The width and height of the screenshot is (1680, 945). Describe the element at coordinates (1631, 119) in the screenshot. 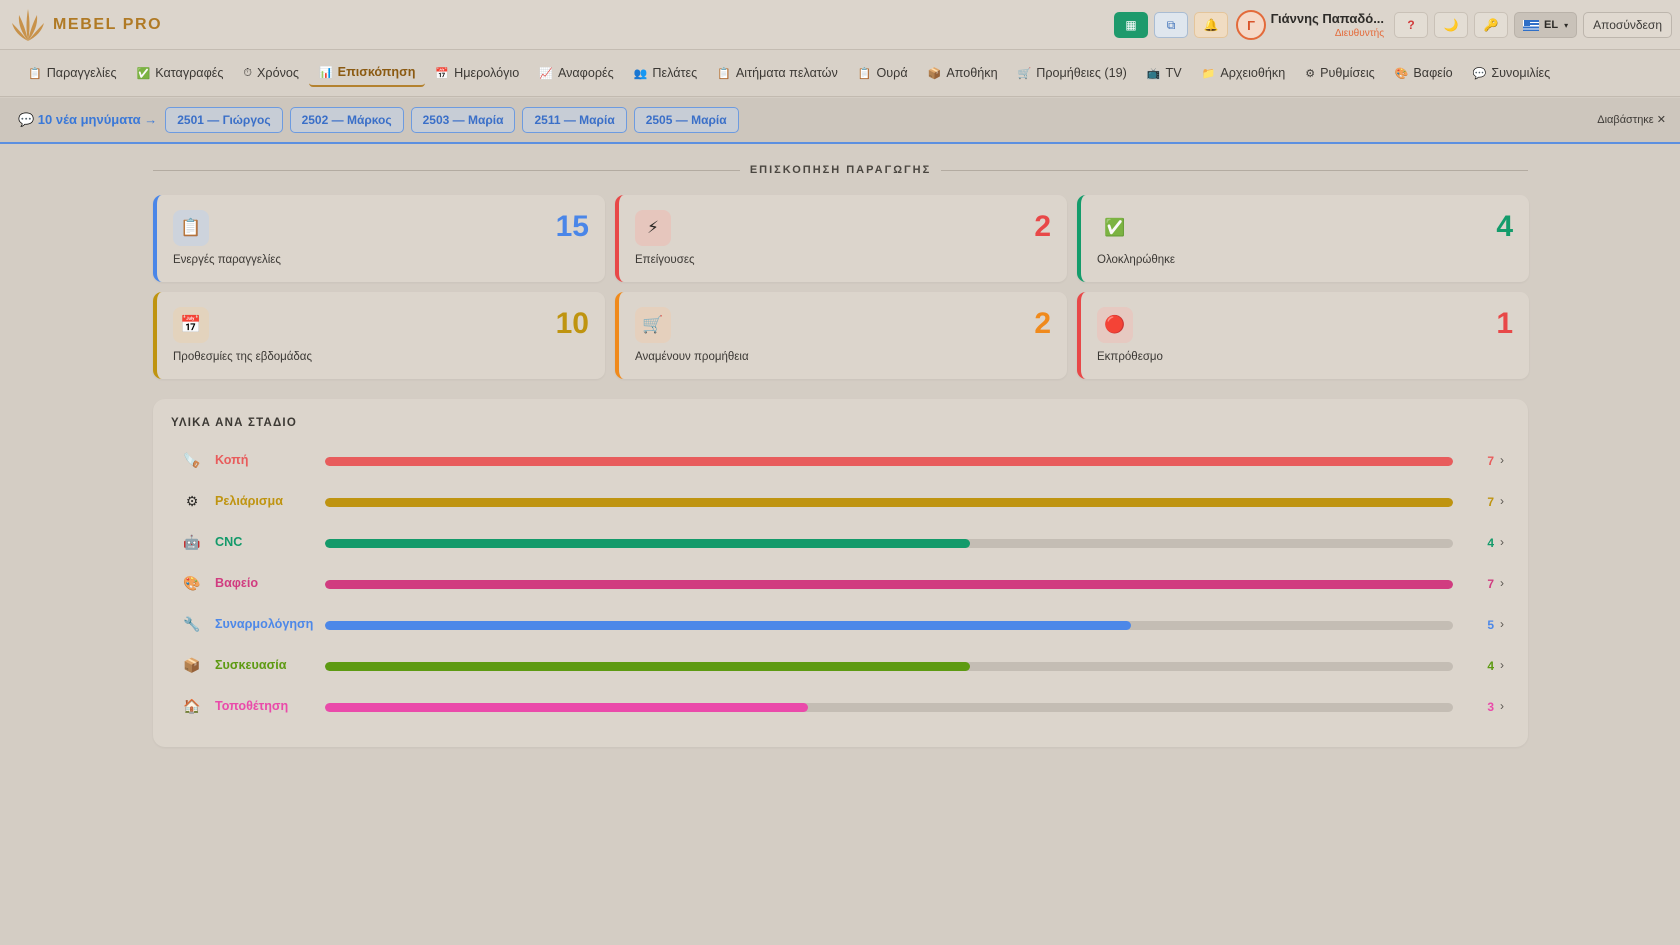

I see `mark-read-button: Διαβάστηκε ✕` at that location.